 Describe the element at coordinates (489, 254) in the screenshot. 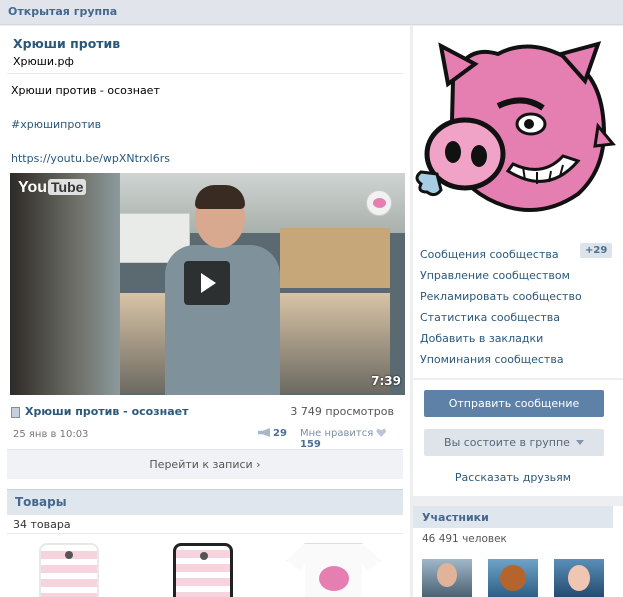

I see `menu-item-messages: Сообщения сообщества` at that location.